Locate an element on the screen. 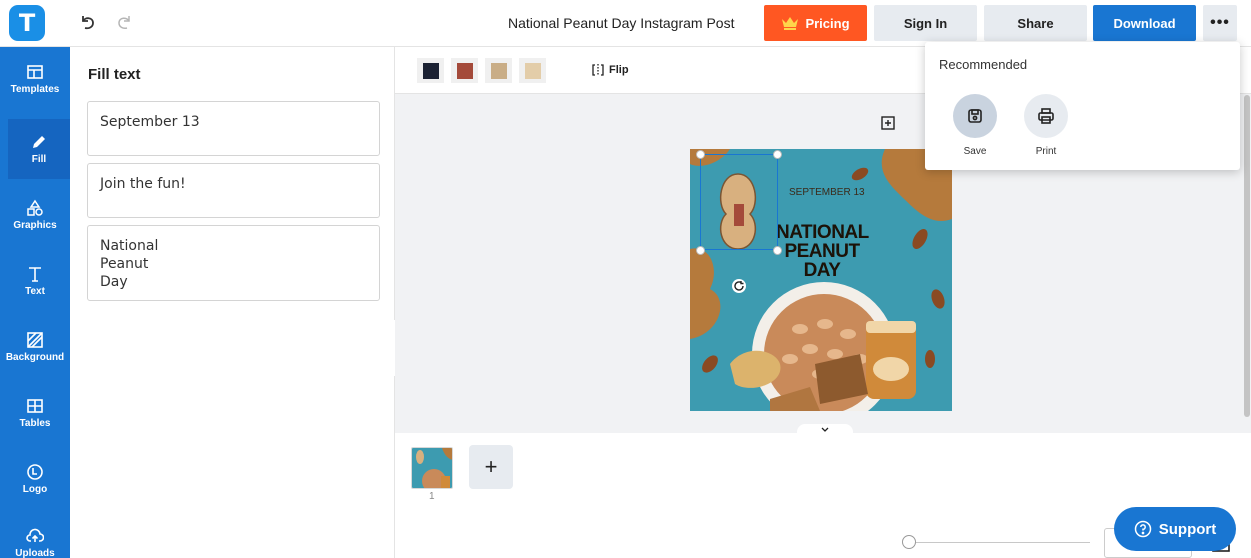 The height and width of the screenshot is (558, 1251). crown-icon is located at coordinates (790, 23).